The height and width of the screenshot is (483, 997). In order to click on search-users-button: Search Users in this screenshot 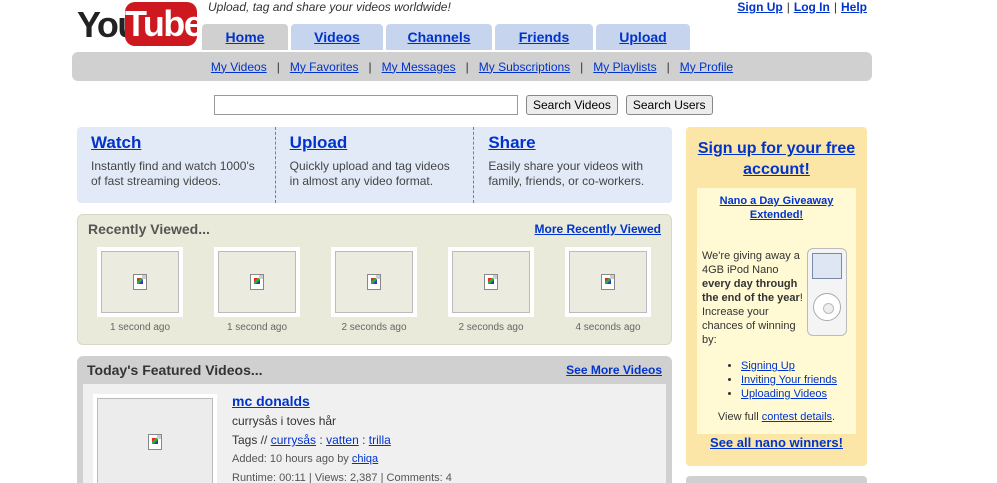, I will do `click(669, 105)`.